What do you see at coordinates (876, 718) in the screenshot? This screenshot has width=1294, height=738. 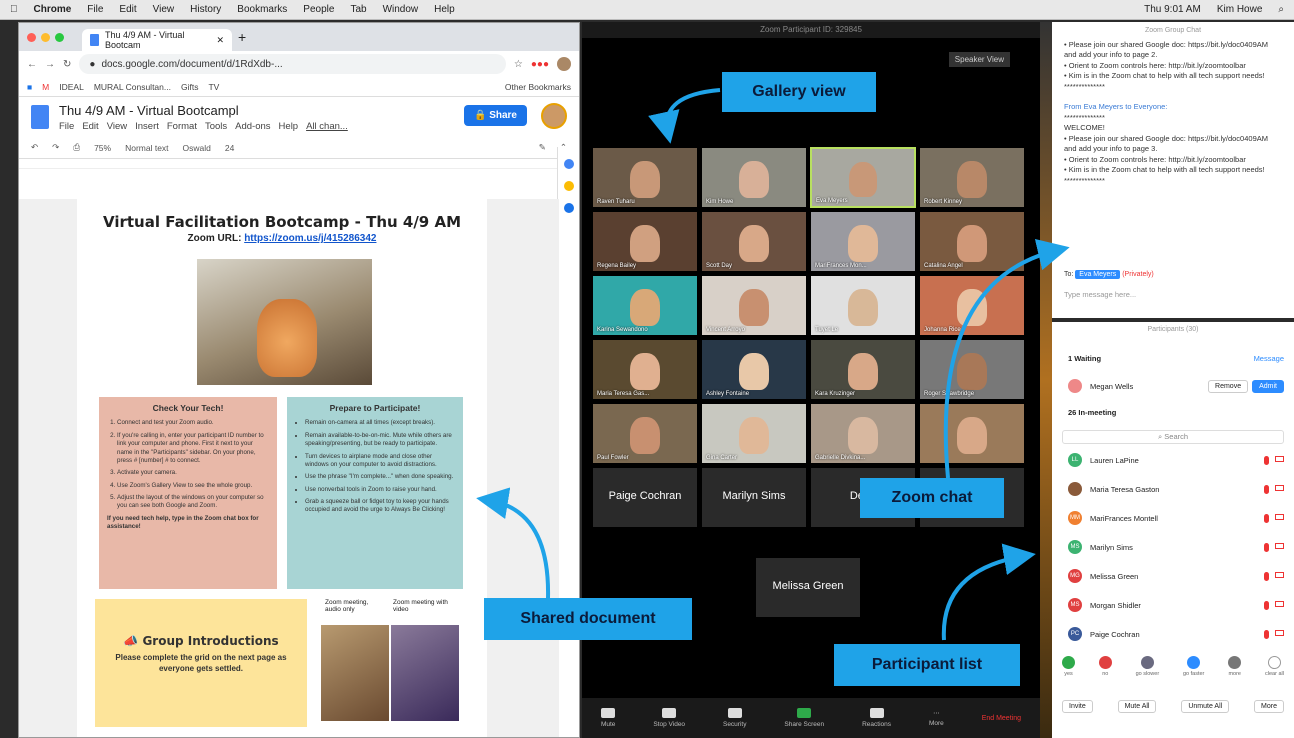 I see `reactions-button: Reactions` at bounding box center [876, 718].